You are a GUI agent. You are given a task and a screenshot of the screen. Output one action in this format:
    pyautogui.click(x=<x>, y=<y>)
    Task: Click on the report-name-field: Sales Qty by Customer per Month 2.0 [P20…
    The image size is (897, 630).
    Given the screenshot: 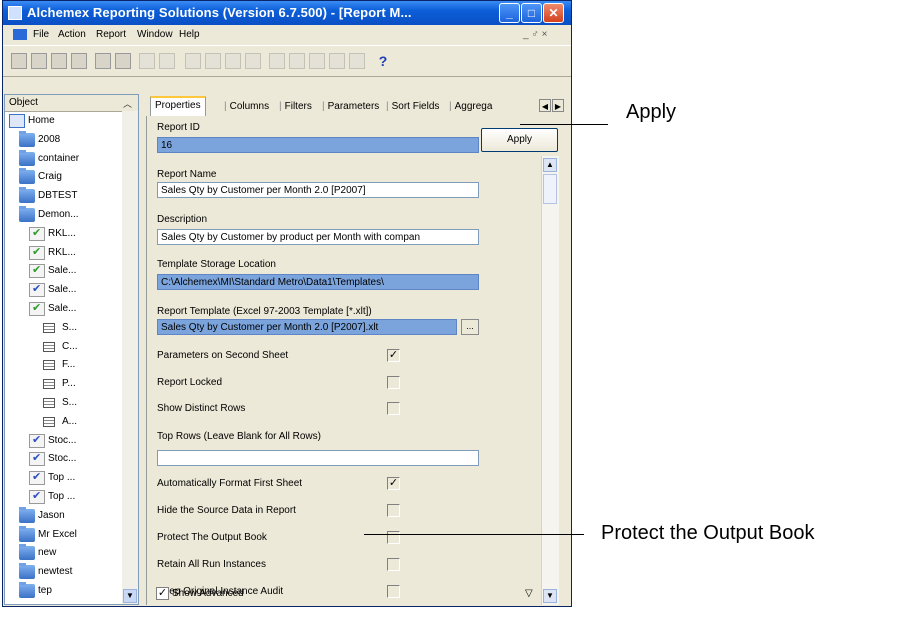 What is the action you would take?
    pyautogui.click(x=318, y=190)
    